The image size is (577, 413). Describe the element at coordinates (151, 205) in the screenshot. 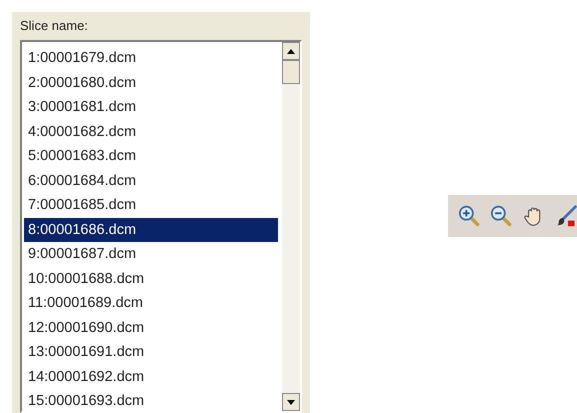

I see `slice-item: 7:00001685.dcm` at that location.